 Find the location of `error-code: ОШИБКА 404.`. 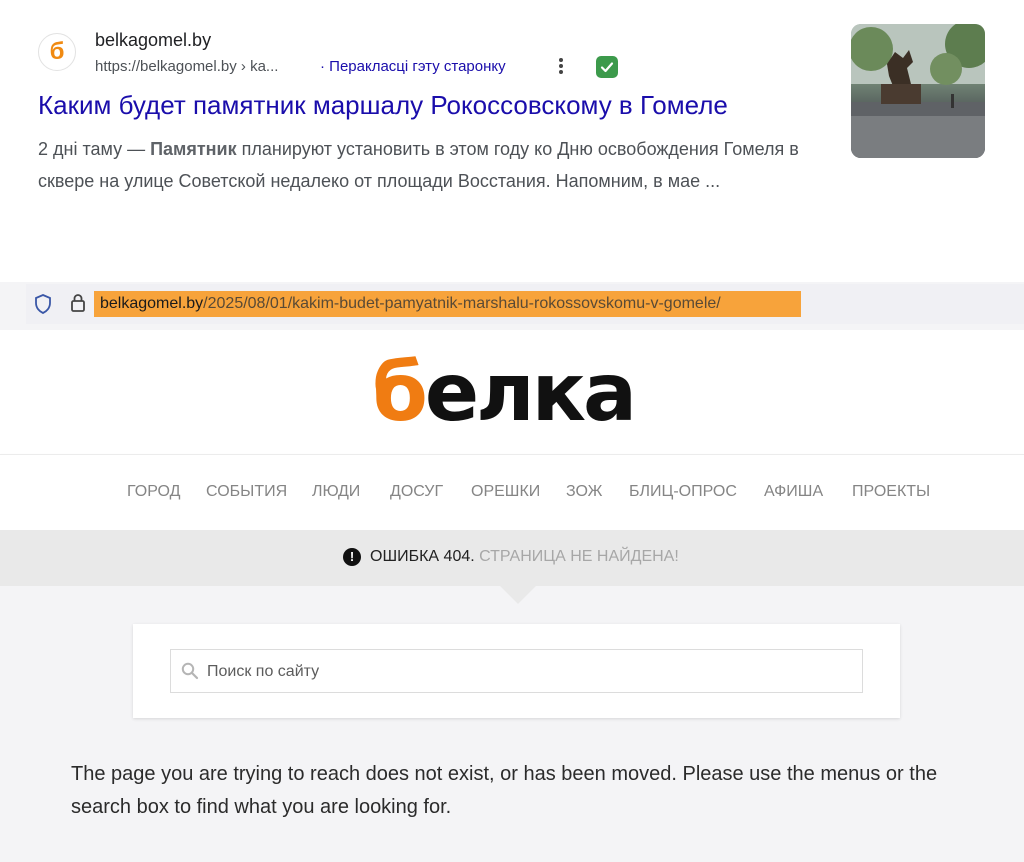

error-code: ОШИБКА 404. is located at coordinates (422, 556).